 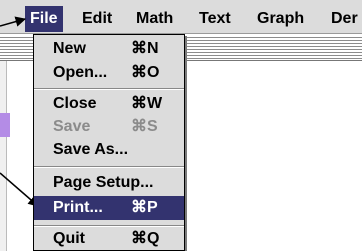 What do you see at coordinates (105, 126) in the screenshot?
I see `menu-item-save: Save ⌘S` at bounding box center [105, 126].